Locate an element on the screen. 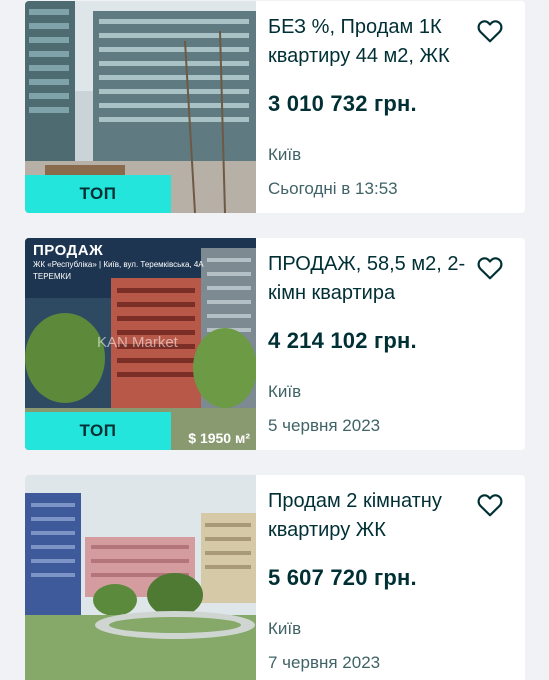 The height and width of the screenshot is (680, 549). listing-price: 5 607 720 грн. is located at coordinates (342, 577).